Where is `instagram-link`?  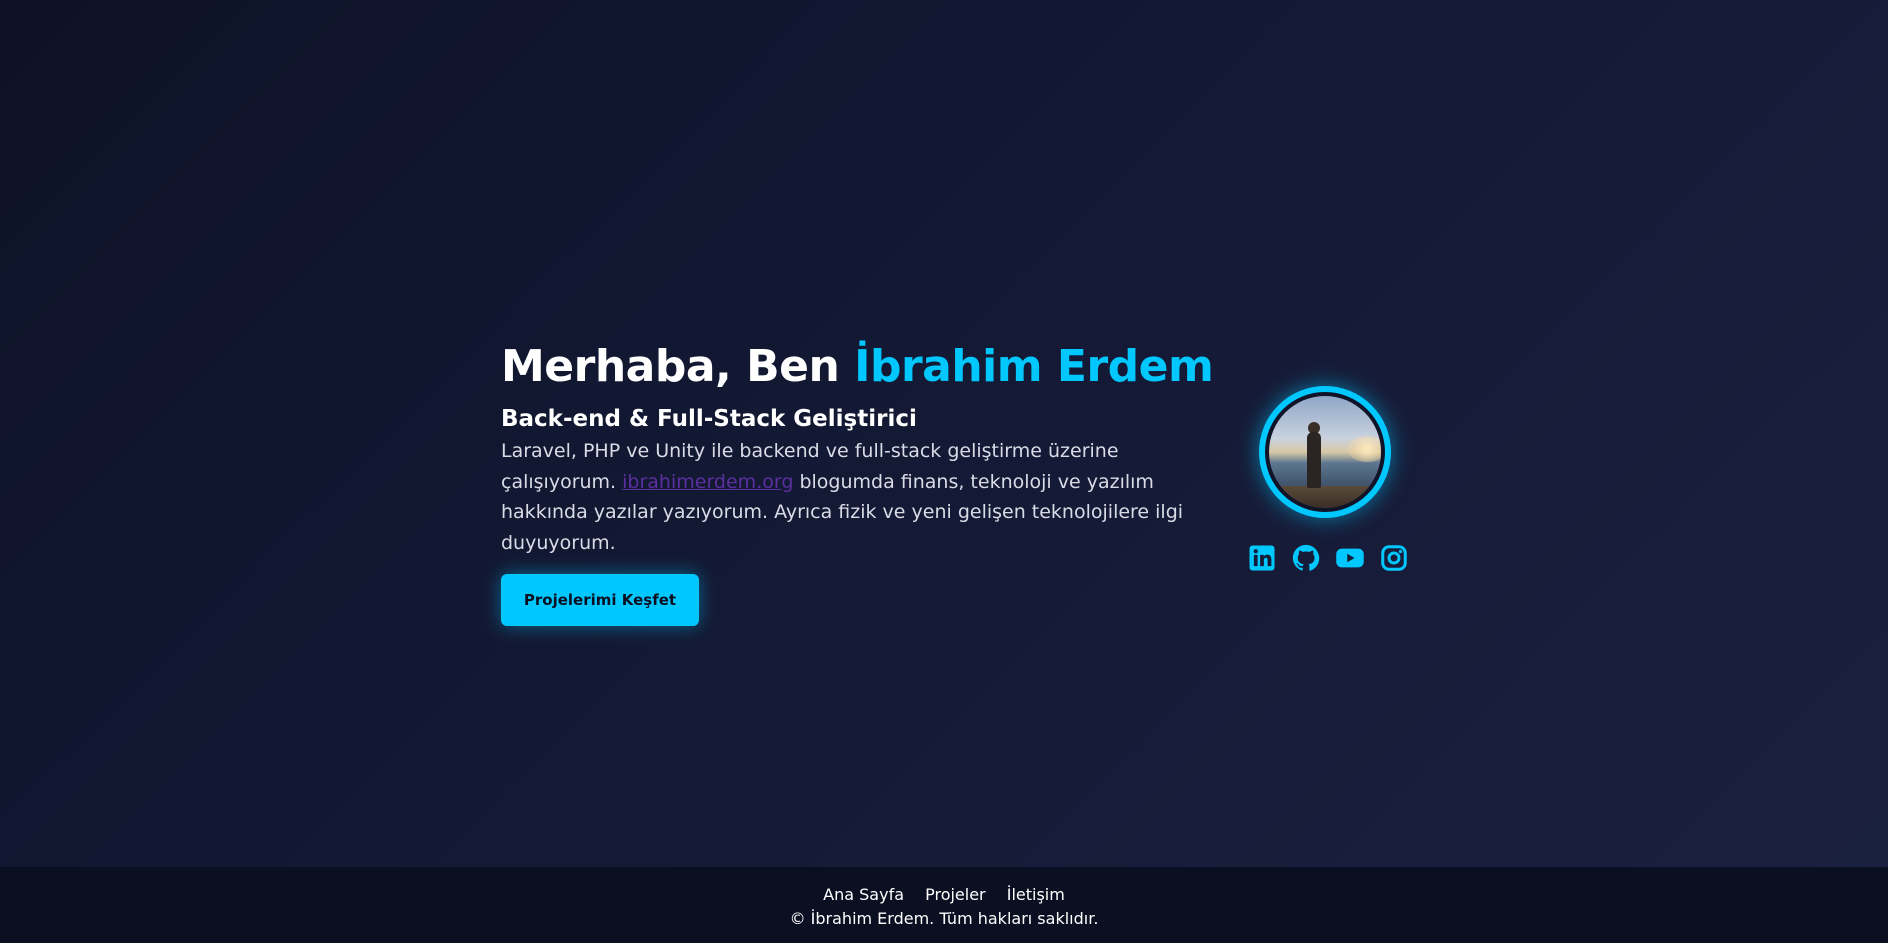 instagram-link is located at coordinates (1394, 558).